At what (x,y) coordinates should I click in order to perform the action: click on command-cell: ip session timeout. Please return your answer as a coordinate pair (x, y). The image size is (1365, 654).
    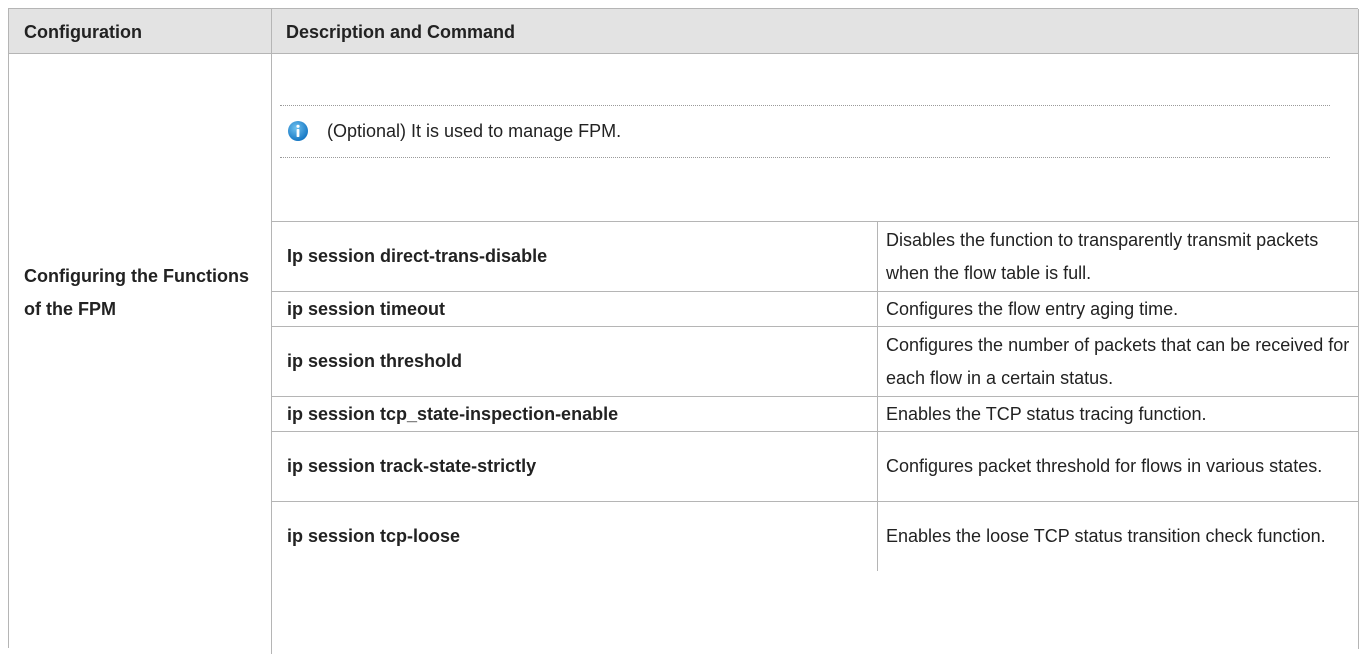
    Looking at the image, I should click on (575, 309).